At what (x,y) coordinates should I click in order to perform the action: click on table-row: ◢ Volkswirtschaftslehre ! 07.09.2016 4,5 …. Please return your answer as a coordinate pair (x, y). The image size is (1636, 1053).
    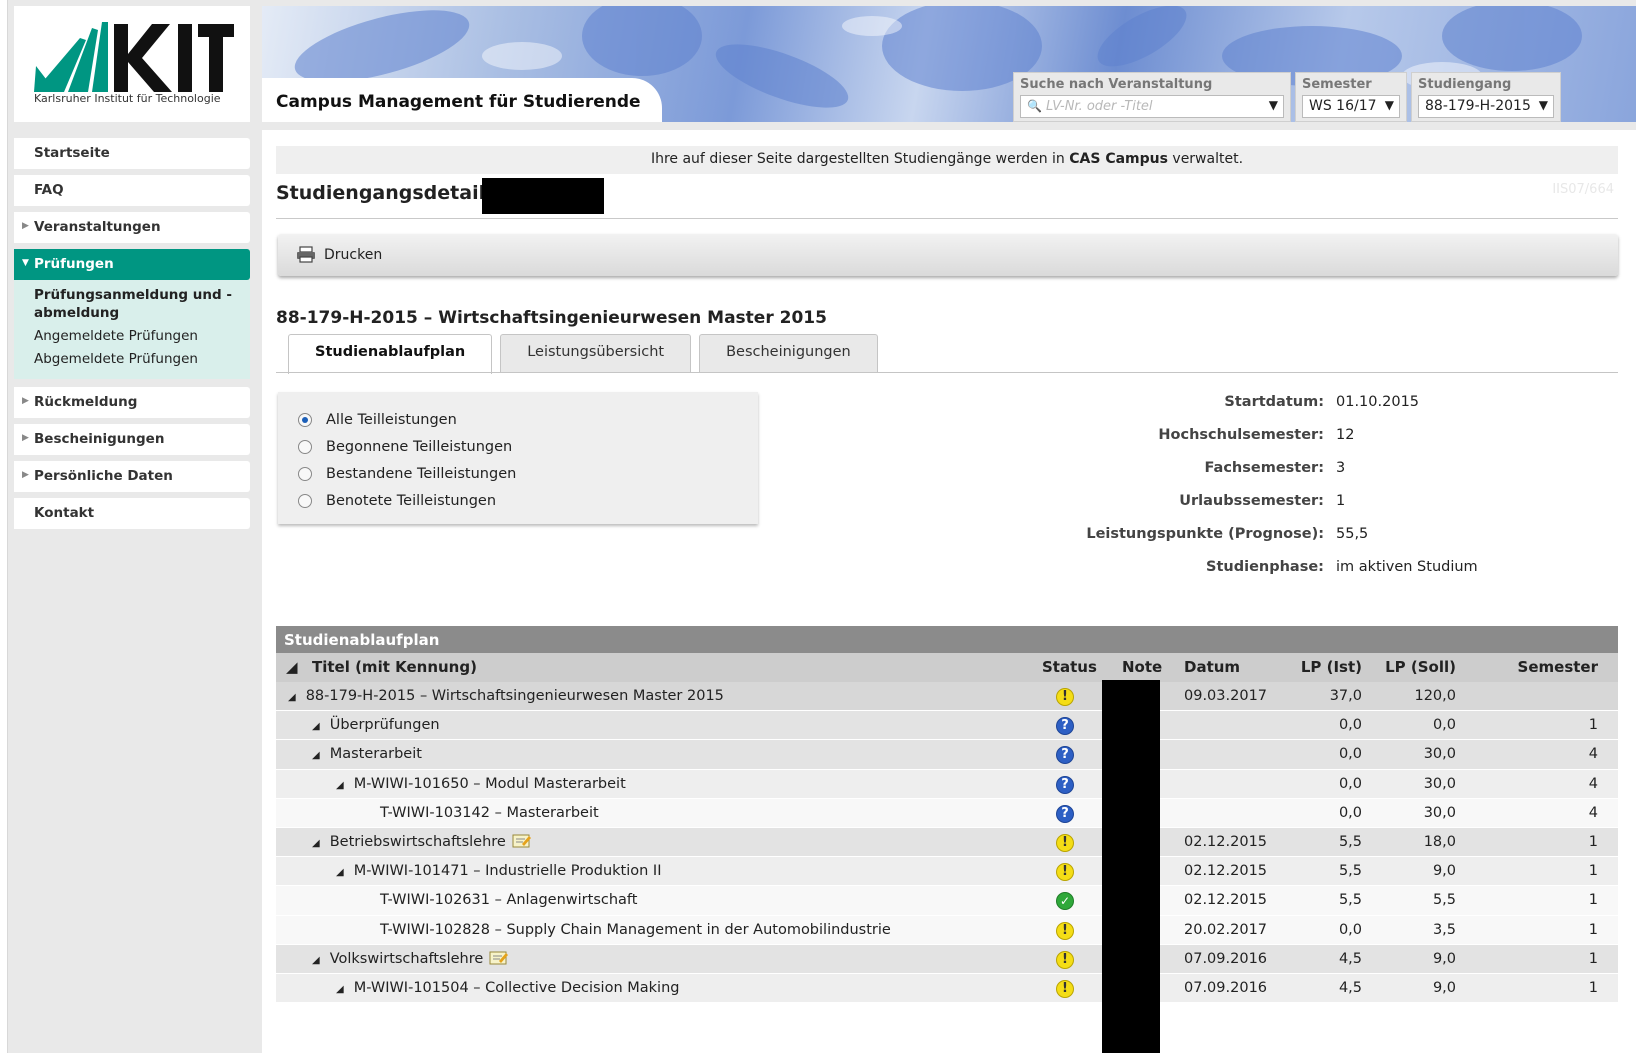
    Looking at the image, I should click on (947, 959).